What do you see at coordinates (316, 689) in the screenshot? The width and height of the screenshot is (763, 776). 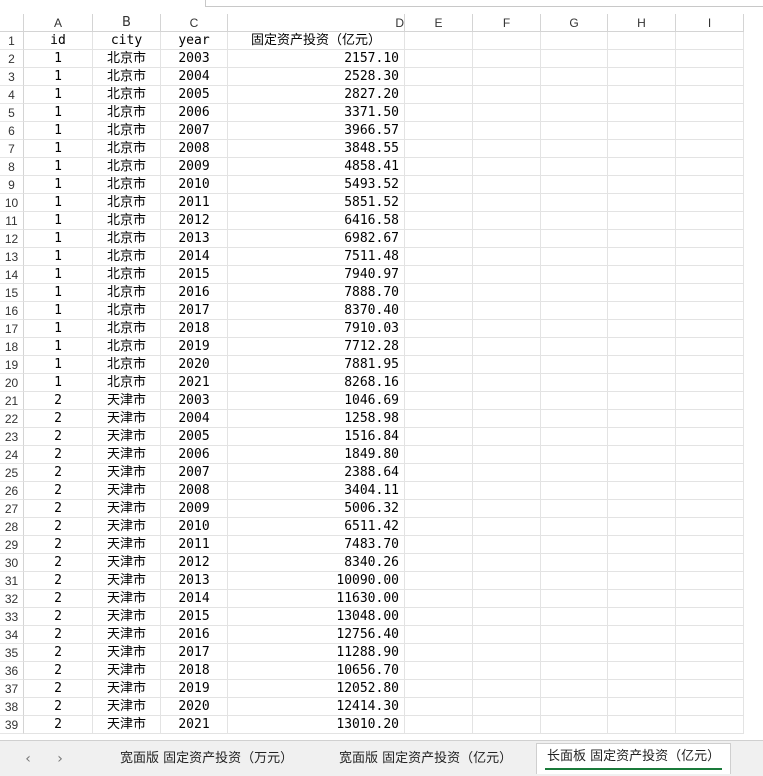 I see `value-cell: 12052.80` at bounding box center [316, 689].